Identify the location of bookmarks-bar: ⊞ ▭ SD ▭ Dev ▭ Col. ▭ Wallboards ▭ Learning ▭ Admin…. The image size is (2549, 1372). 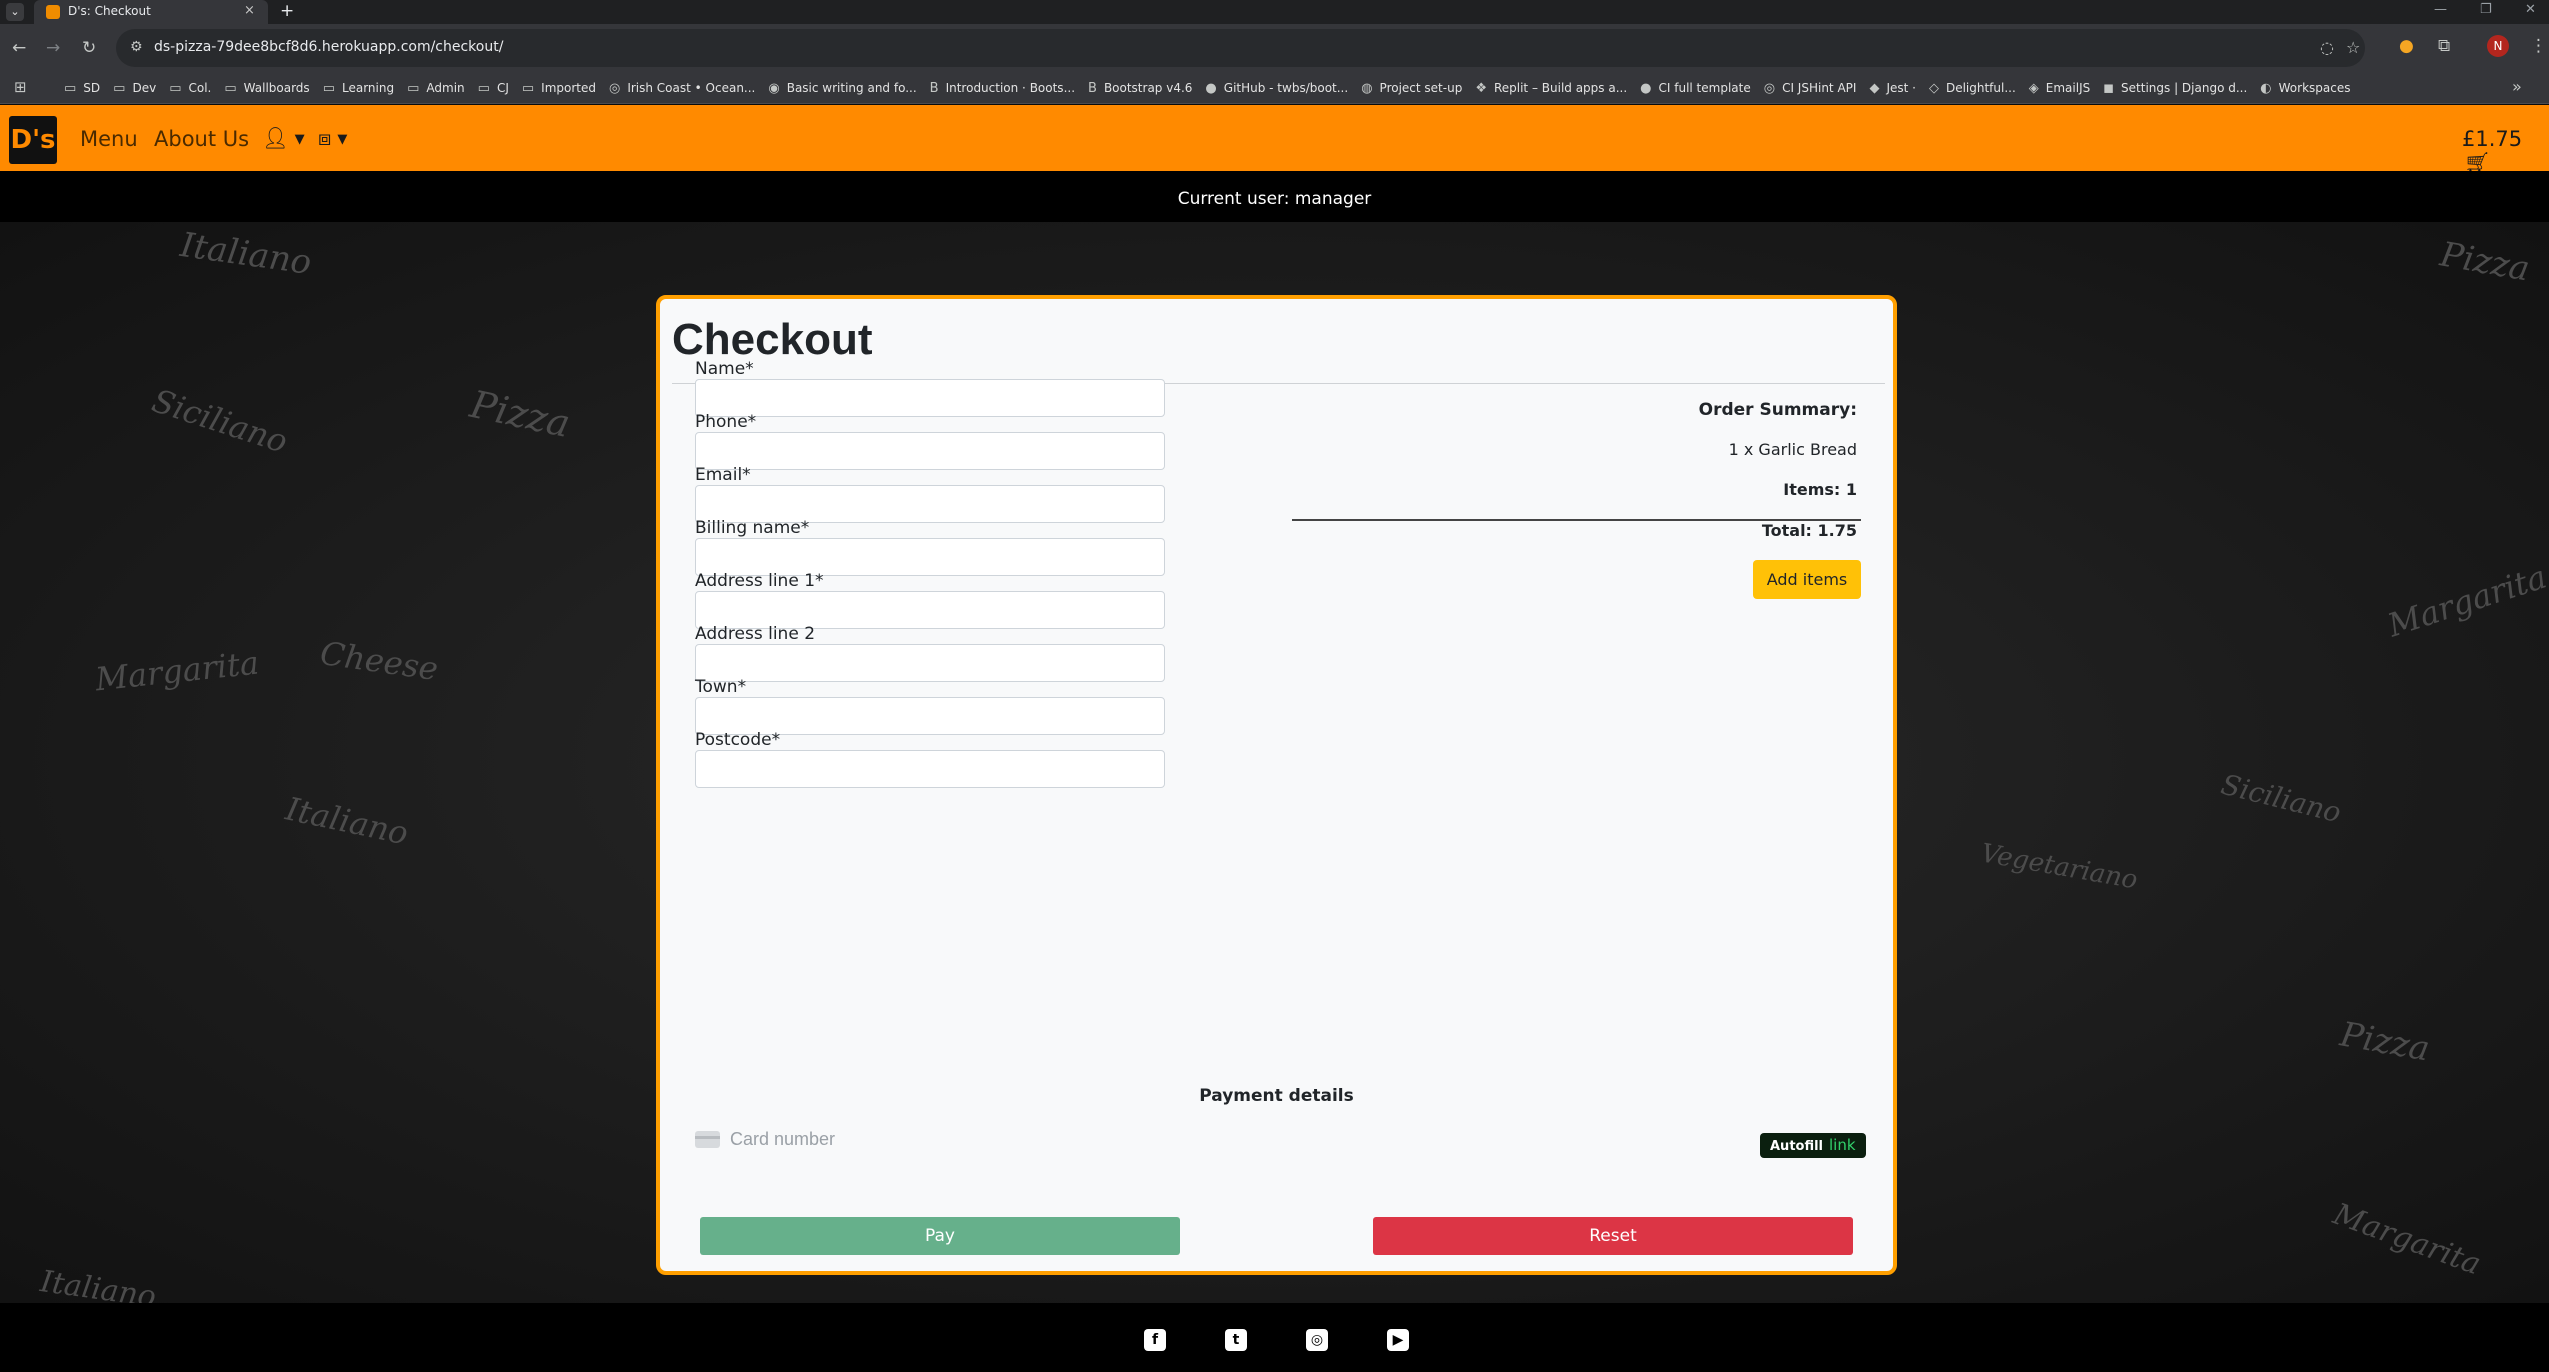
(1274, 88).